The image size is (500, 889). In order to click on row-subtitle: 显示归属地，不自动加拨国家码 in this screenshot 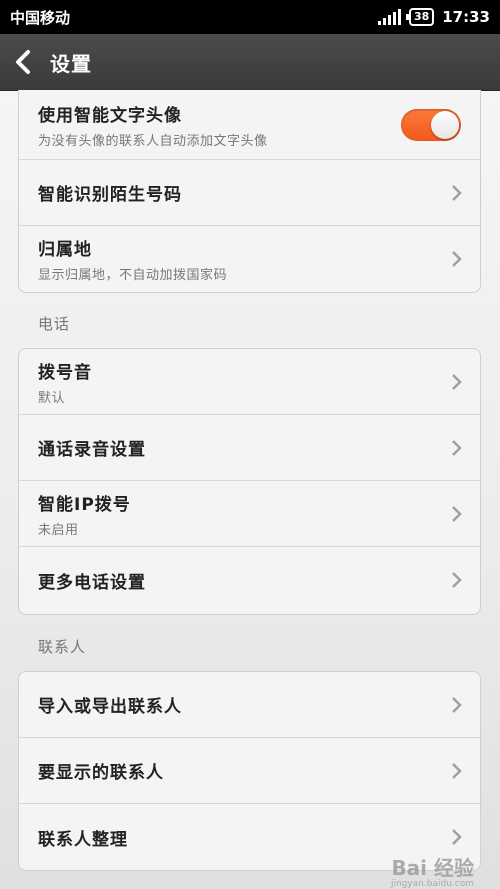, I will do `click(133, 275)`.